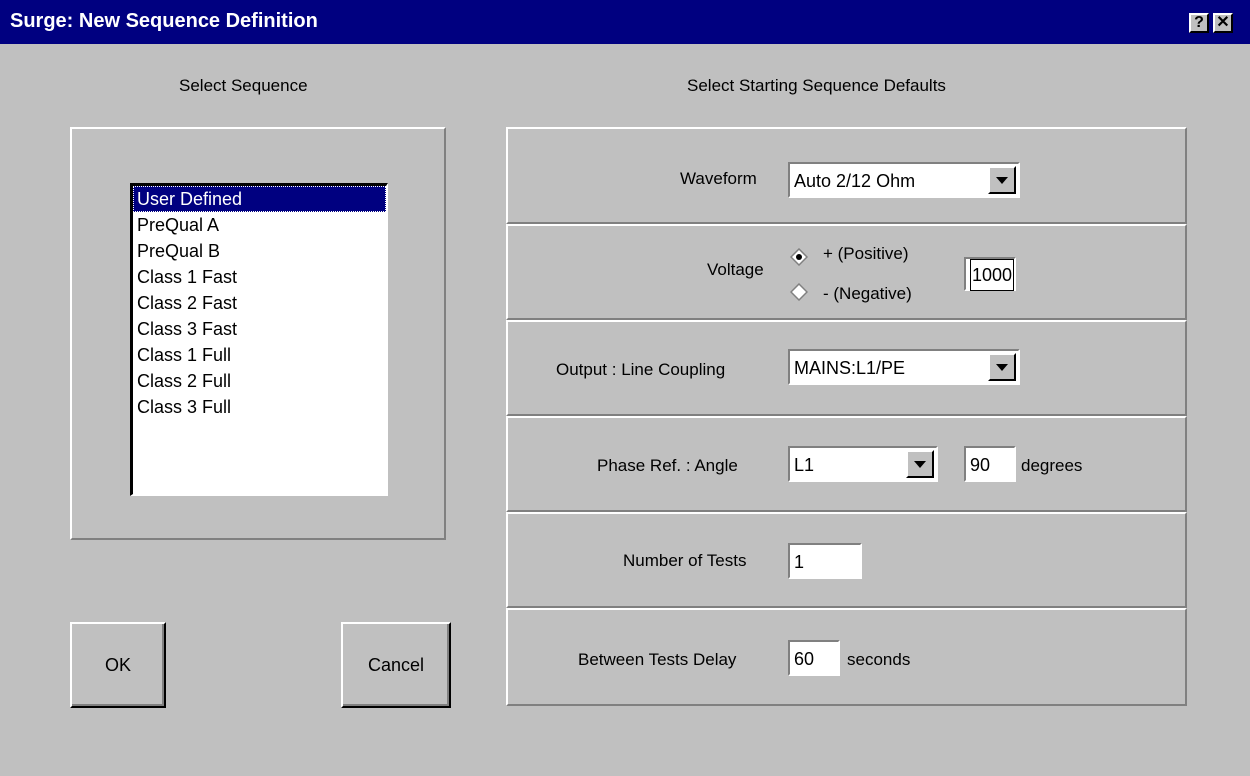  I want to click on angle-value: 90, so click(980, 465).